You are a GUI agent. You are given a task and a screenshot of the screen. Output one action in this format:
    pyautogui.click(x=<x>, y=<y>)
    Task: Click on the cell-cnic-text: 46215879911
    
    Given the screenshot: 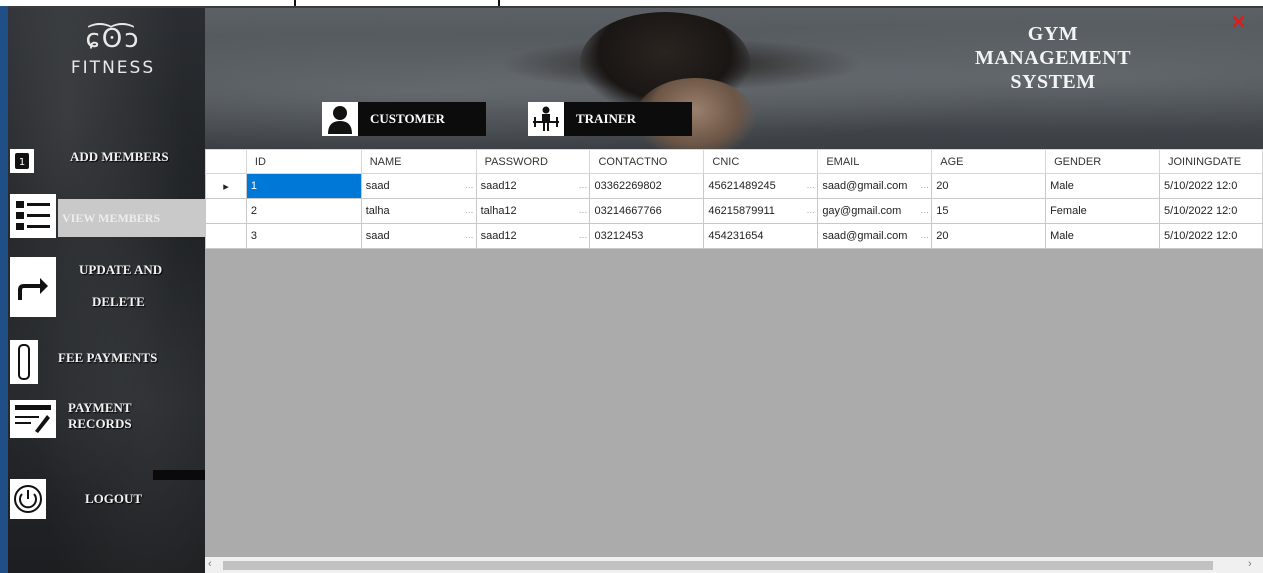 What is the action you would take?
    pyautogui.click(x=741, y=211)
    